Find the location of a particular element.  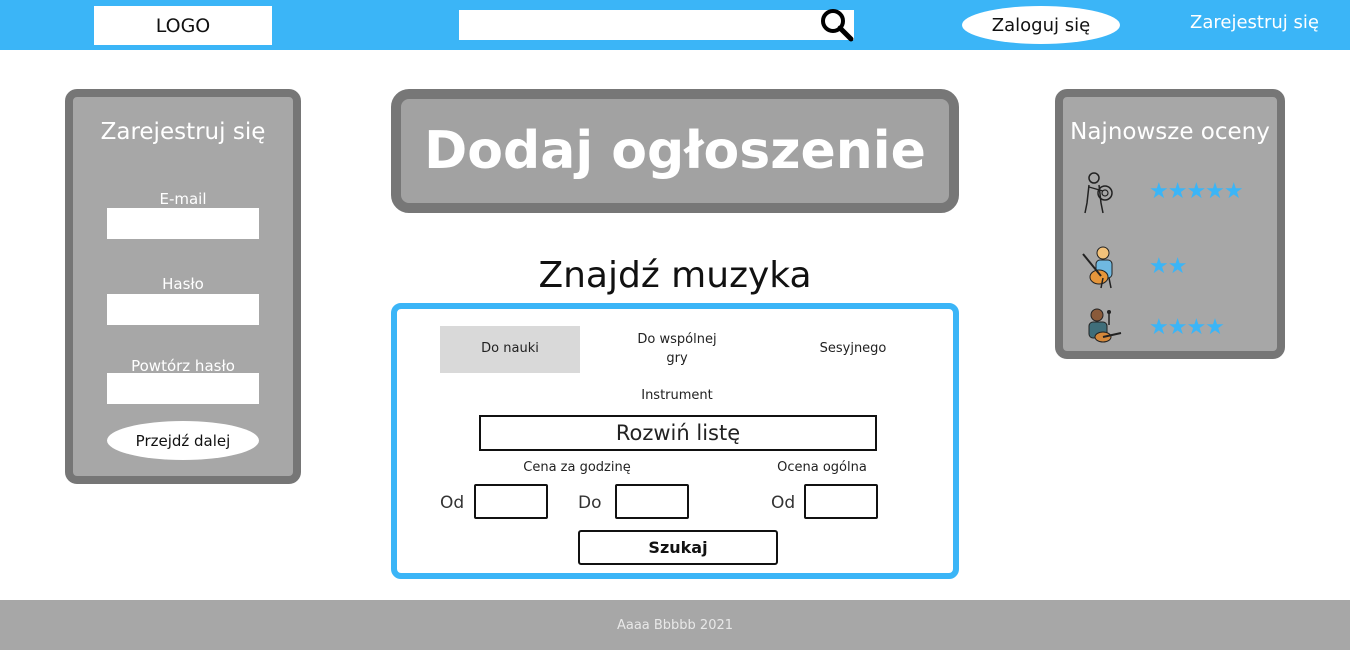

search-button: Szukaj is located at coordinates (678, 547).